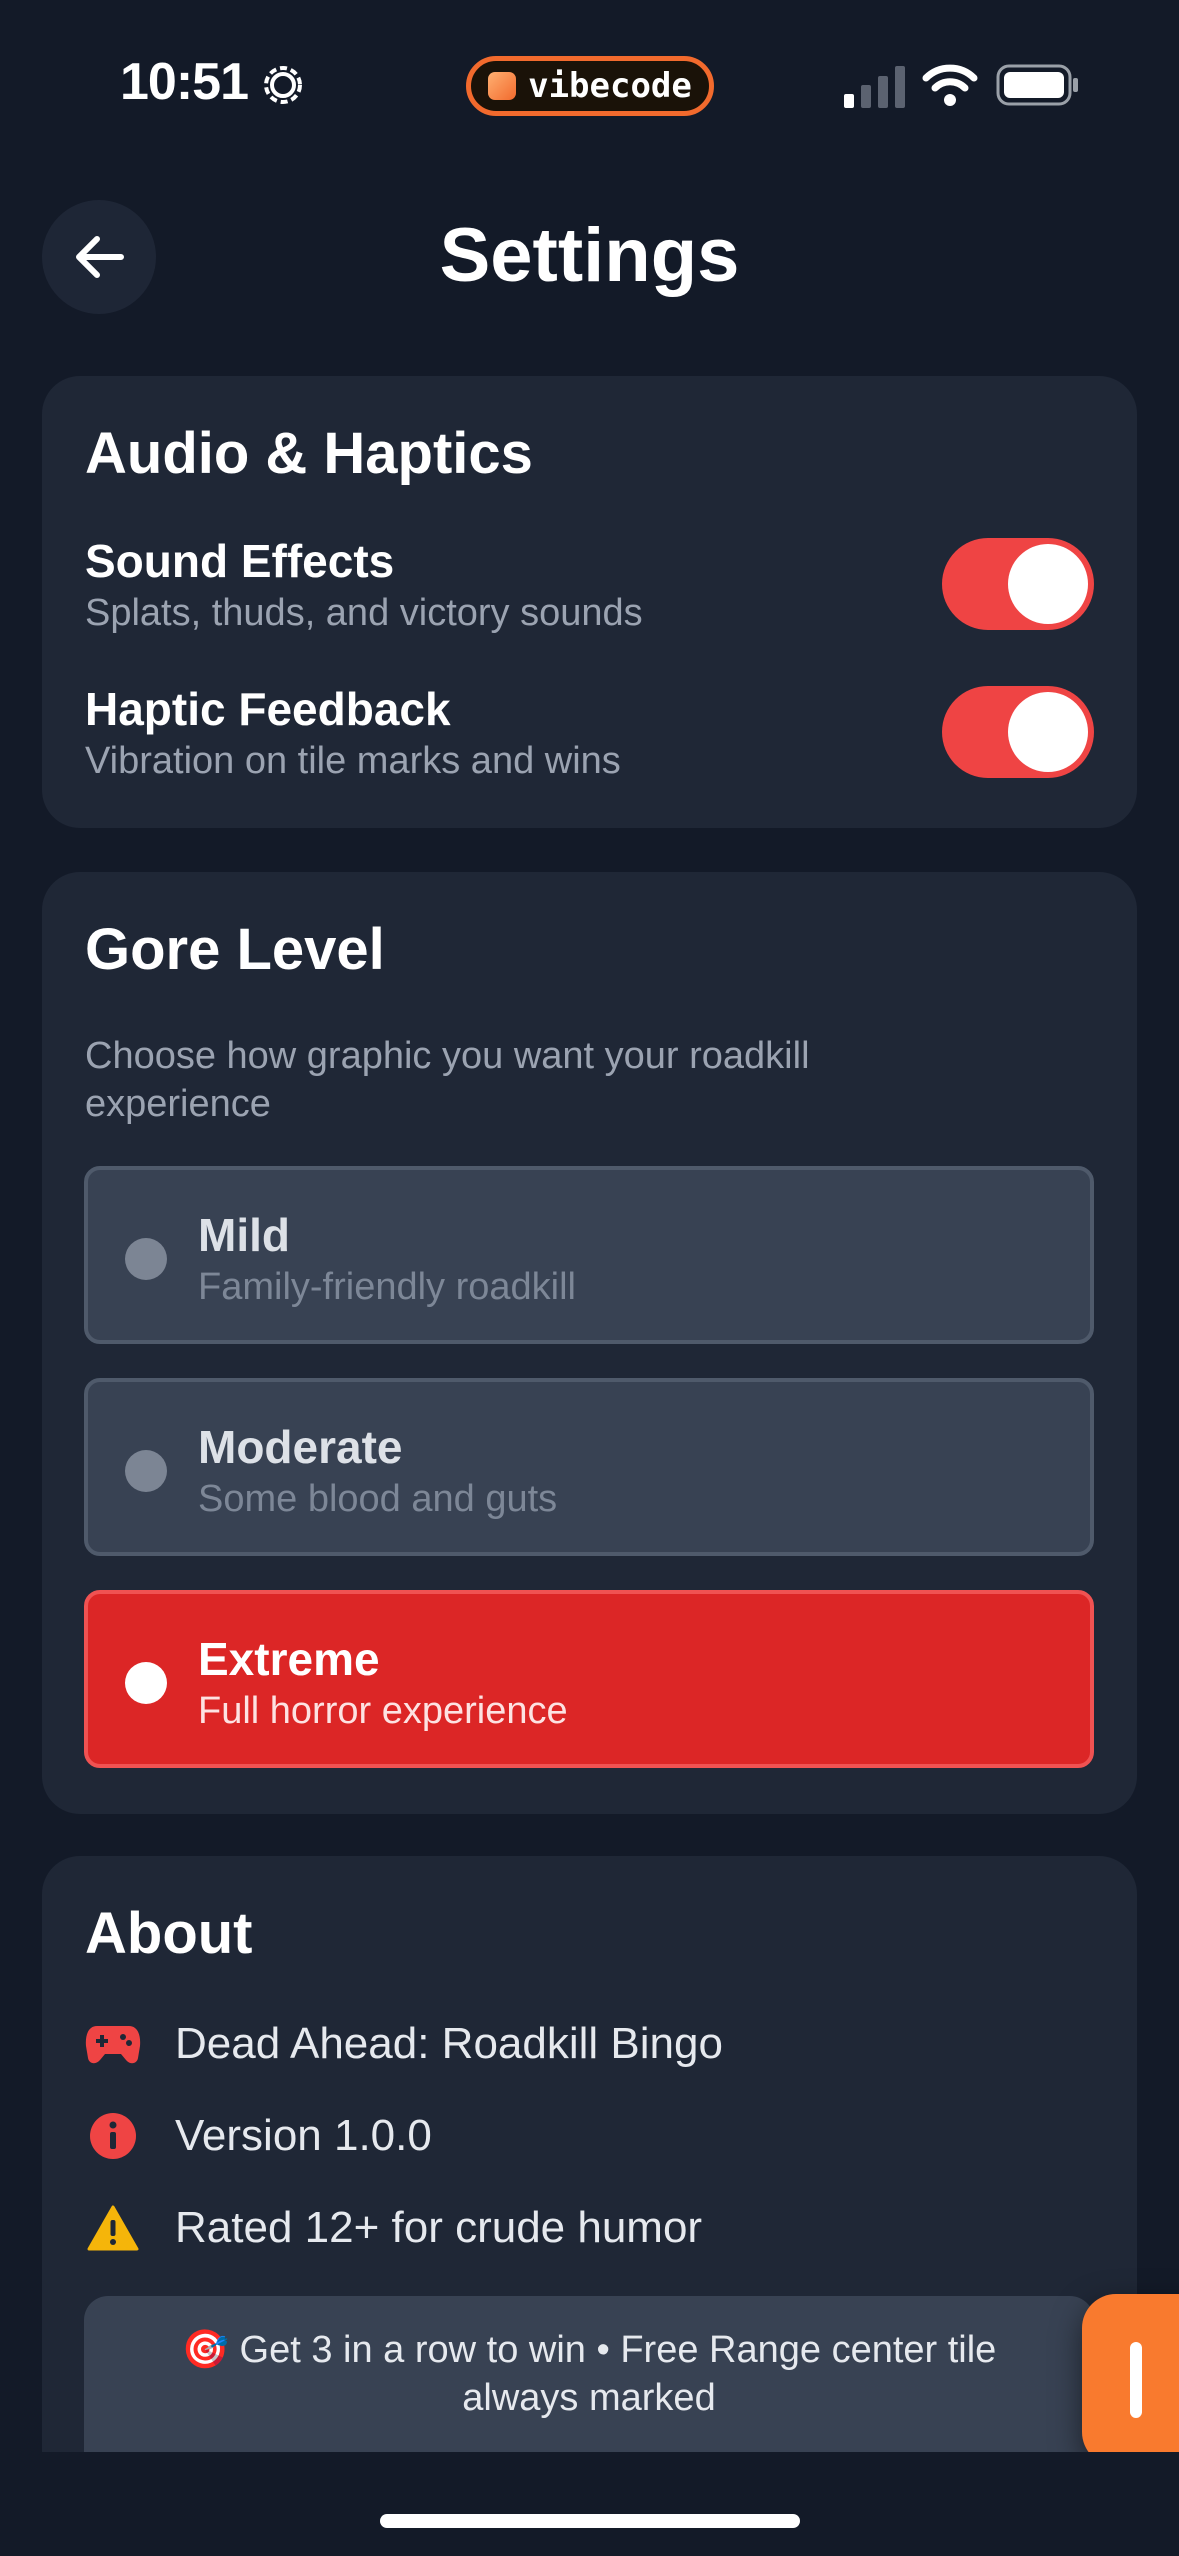 This screenshot has height=2556, width=1179. I want to click on haptic-feedback-label: Haptic Feedback, so click(268, 709).